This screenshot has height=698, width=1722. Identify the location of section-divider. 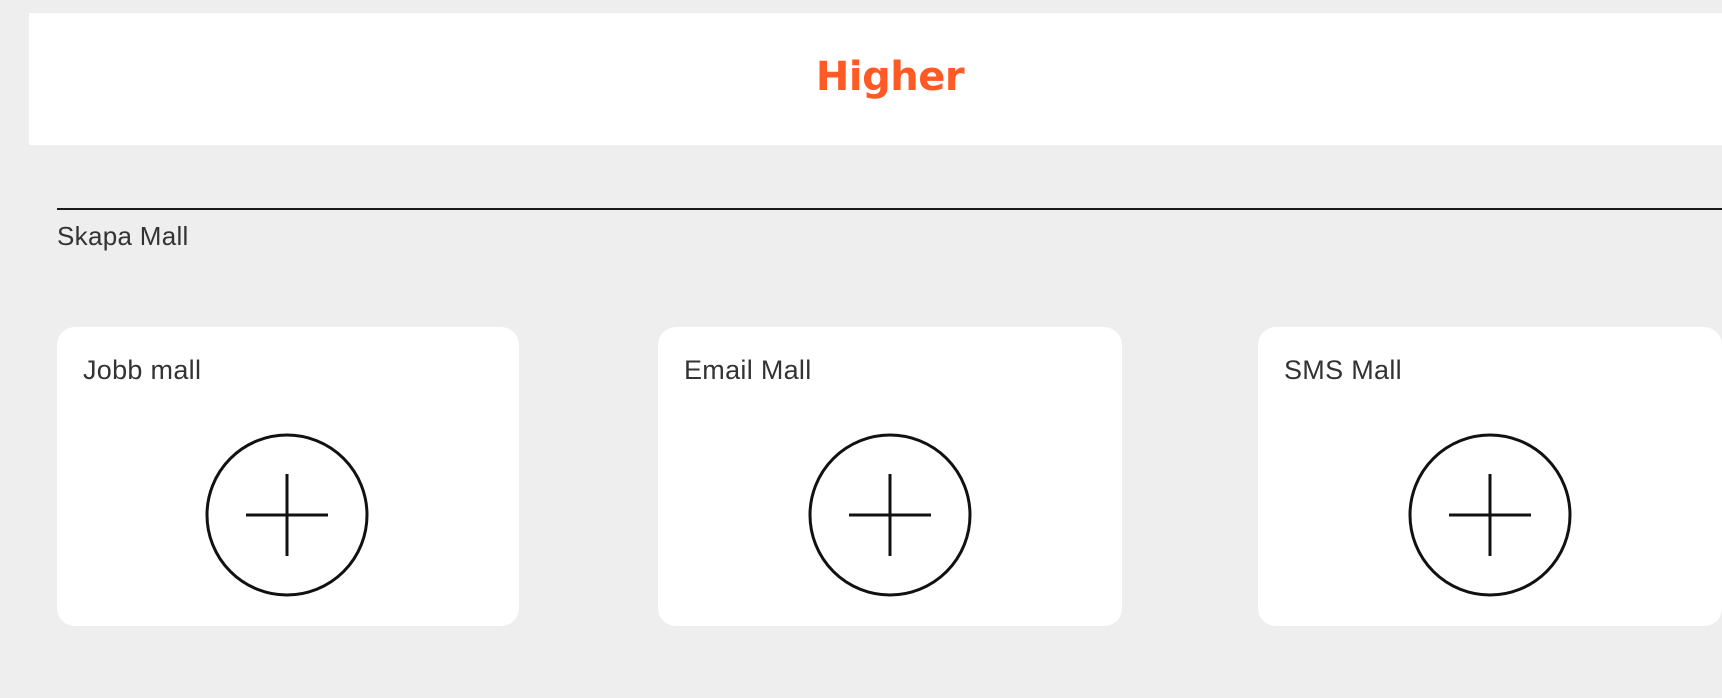
(889, 209).